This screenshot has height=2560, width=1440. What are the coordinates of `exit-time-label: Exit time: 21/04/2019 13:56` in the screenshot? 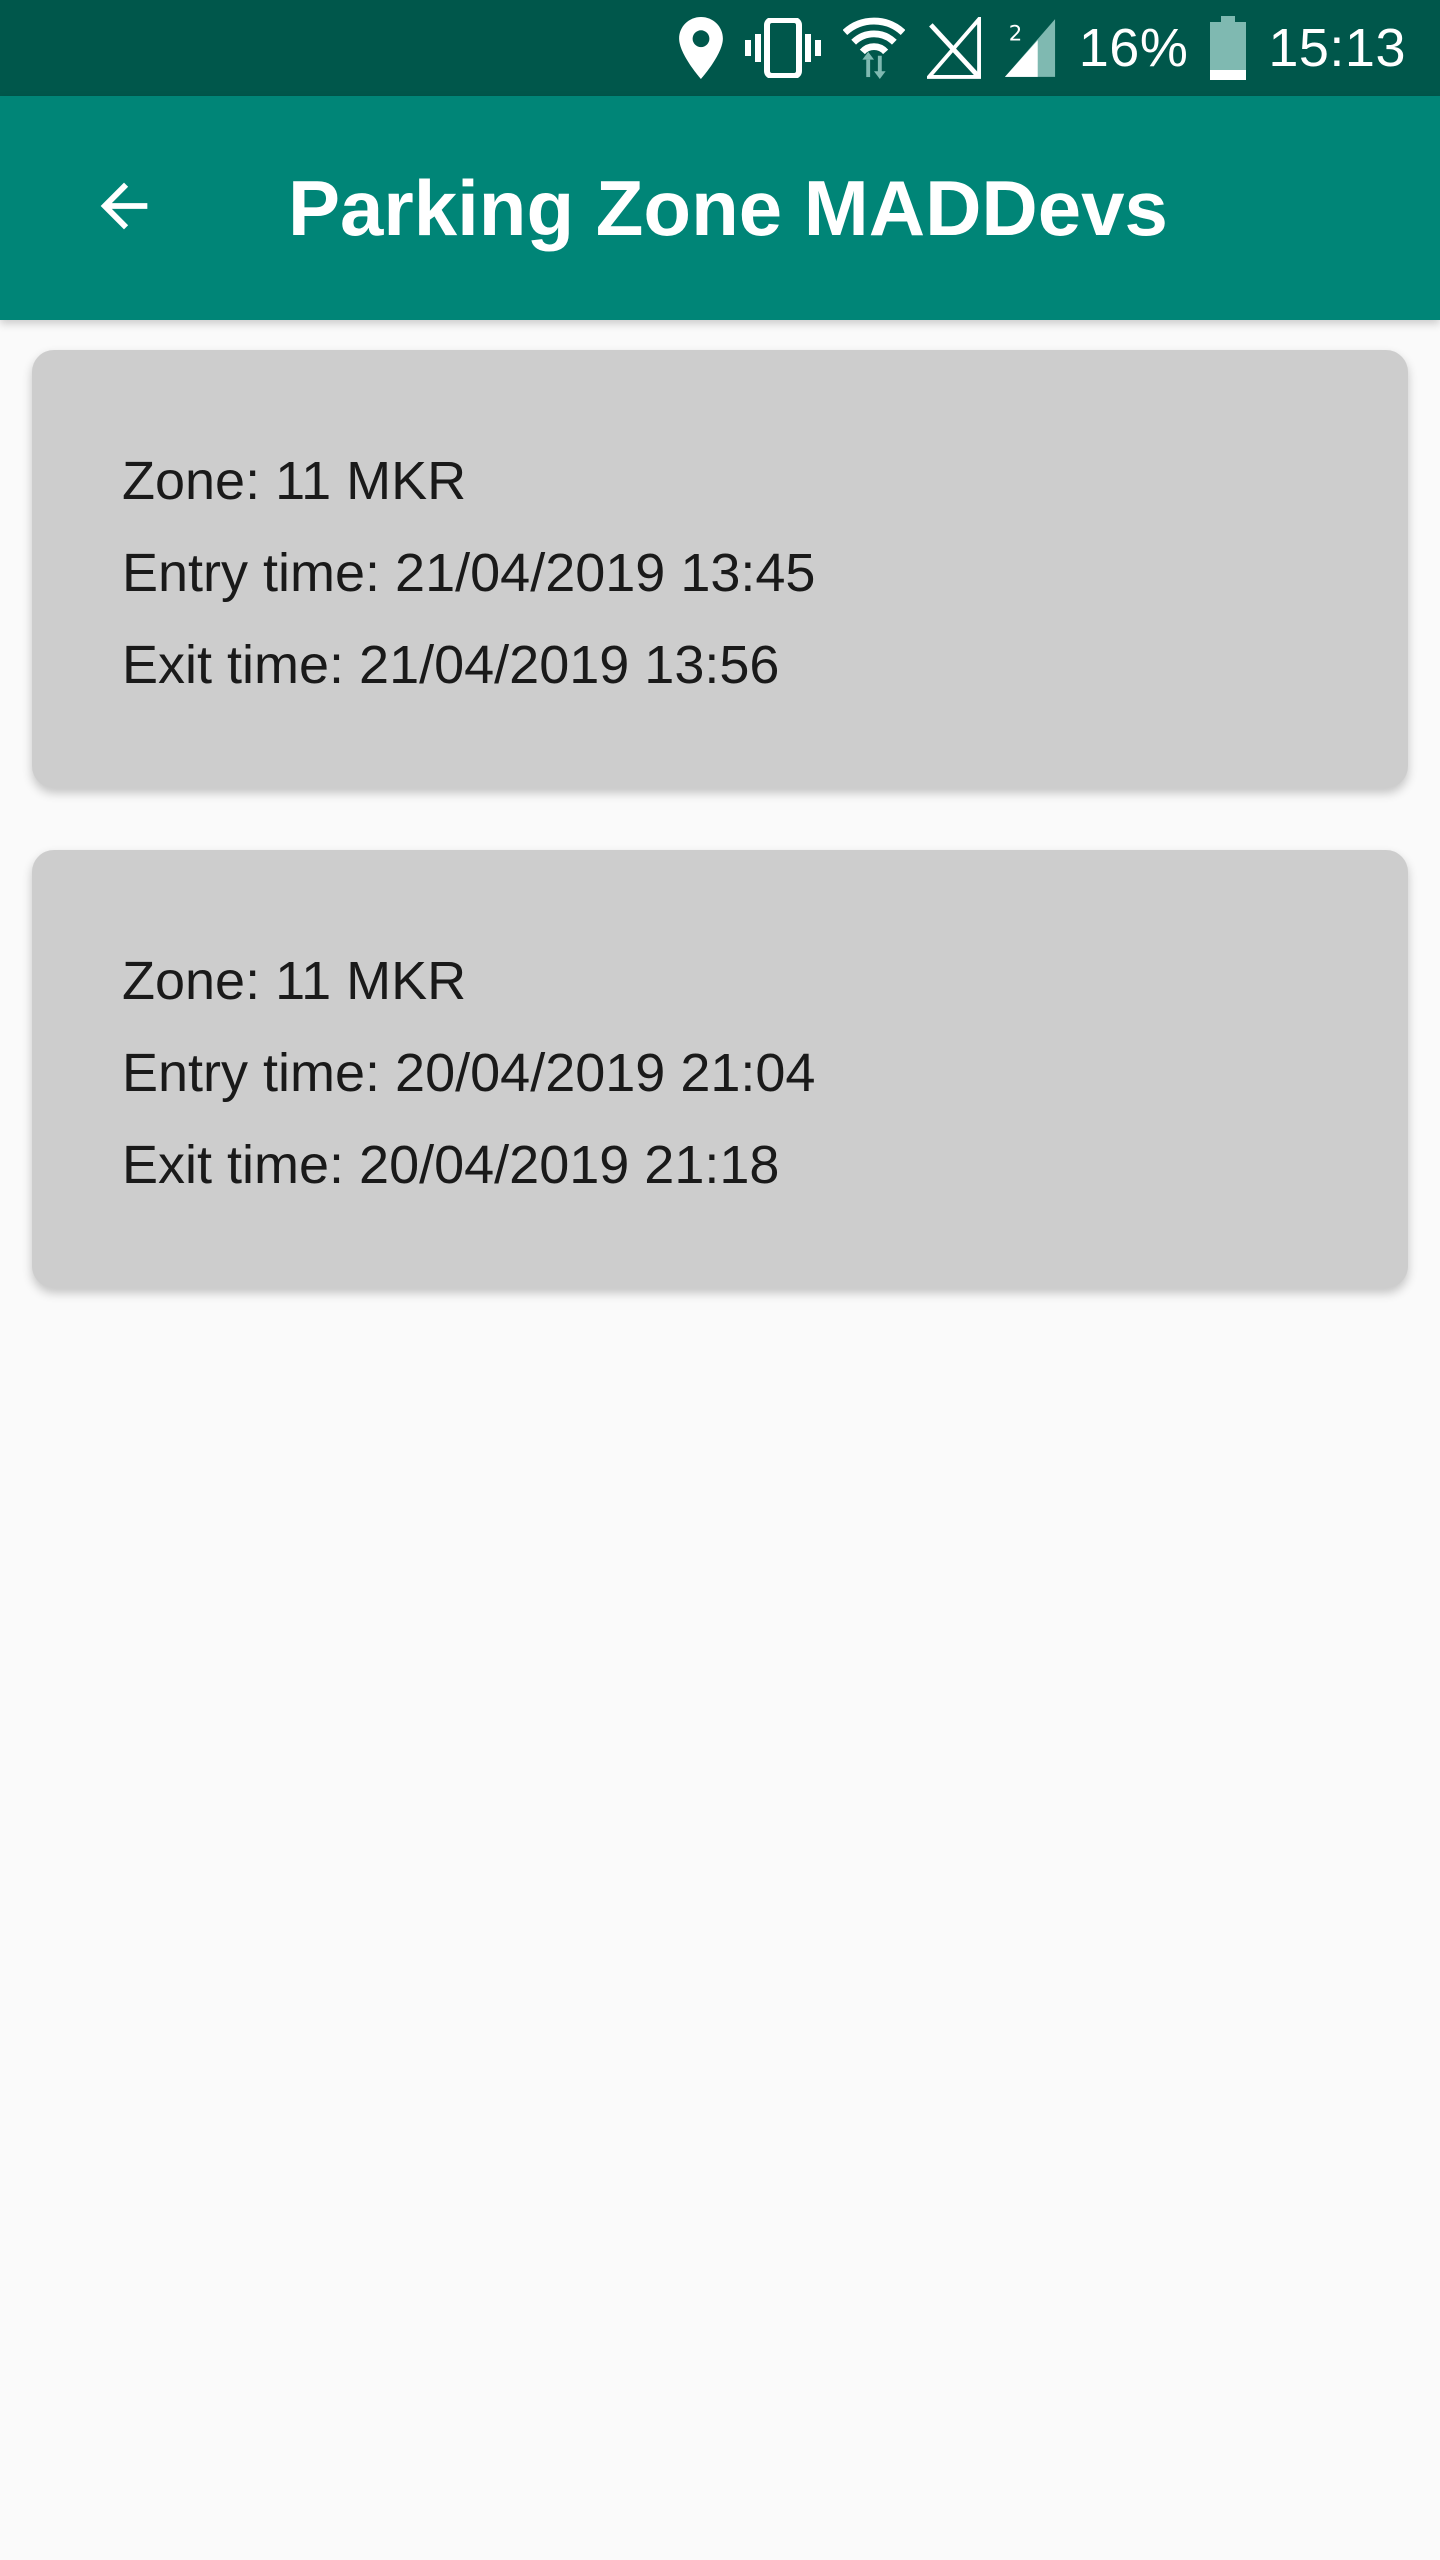 It's located at (451, 665).